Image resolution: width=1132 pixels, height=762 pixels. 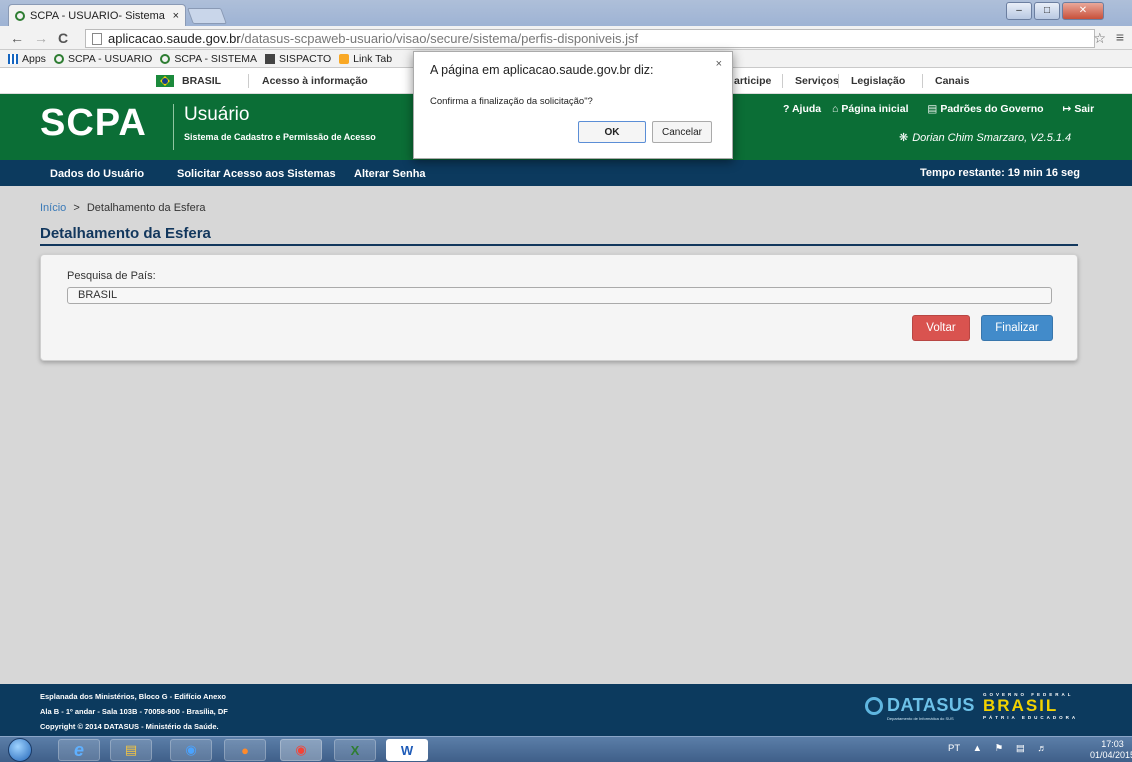 I want to click on gov-participe-link: articipe, so click(x=752, y=81).